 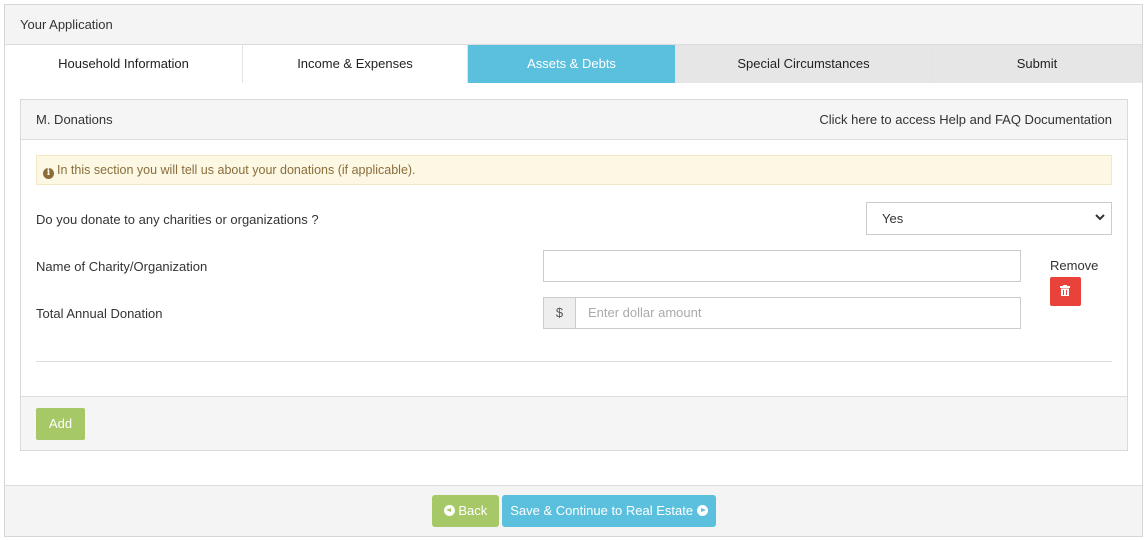 I want to click on donate-select: Yes, so click(x=989, y=218).